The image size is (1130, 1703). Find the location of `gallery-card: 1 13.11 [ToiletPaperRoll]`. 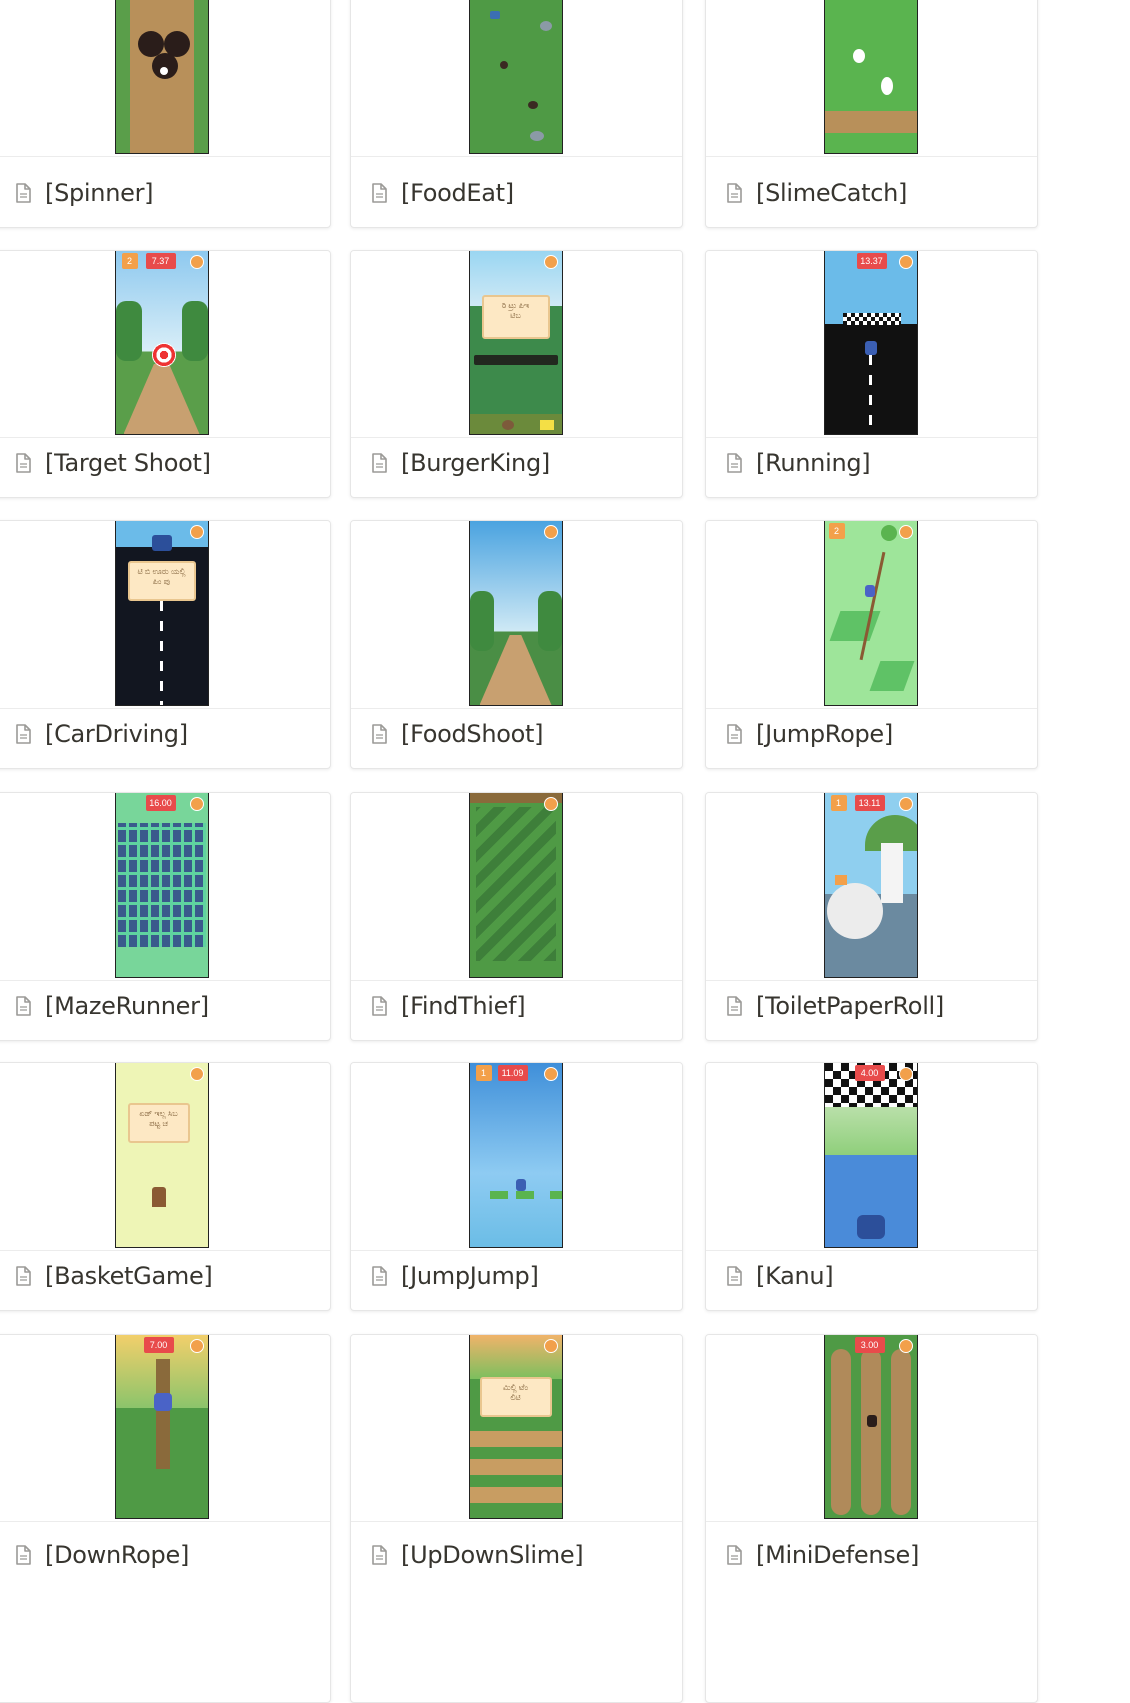

gallery-card: 1 13.11 [ToiletPaperRoll] is located at coordinates (871, 916).